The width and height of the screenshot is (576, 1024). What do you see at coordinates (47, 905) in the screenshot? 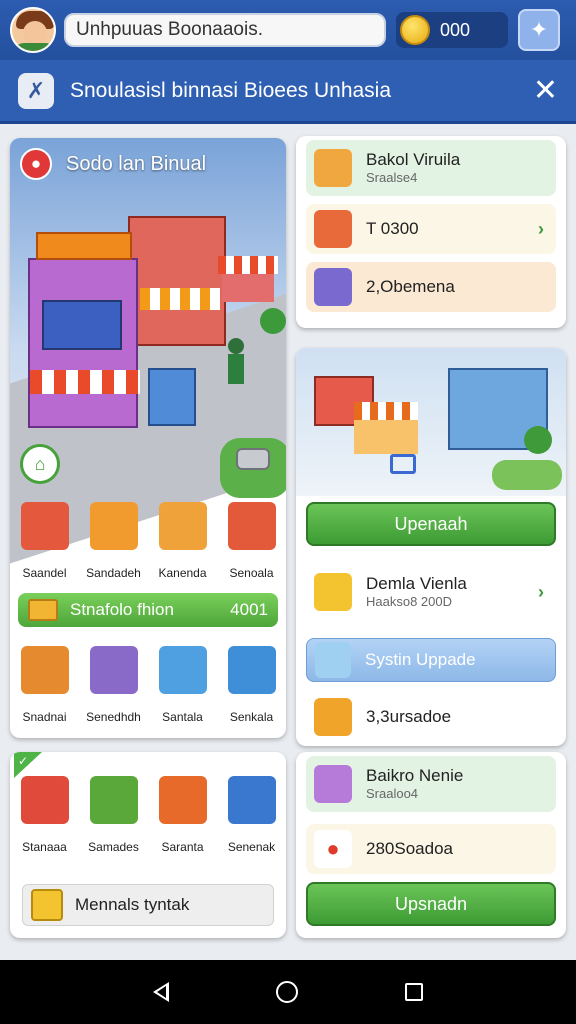
I see `gold-box-icon` at bounding box center [47, 905].